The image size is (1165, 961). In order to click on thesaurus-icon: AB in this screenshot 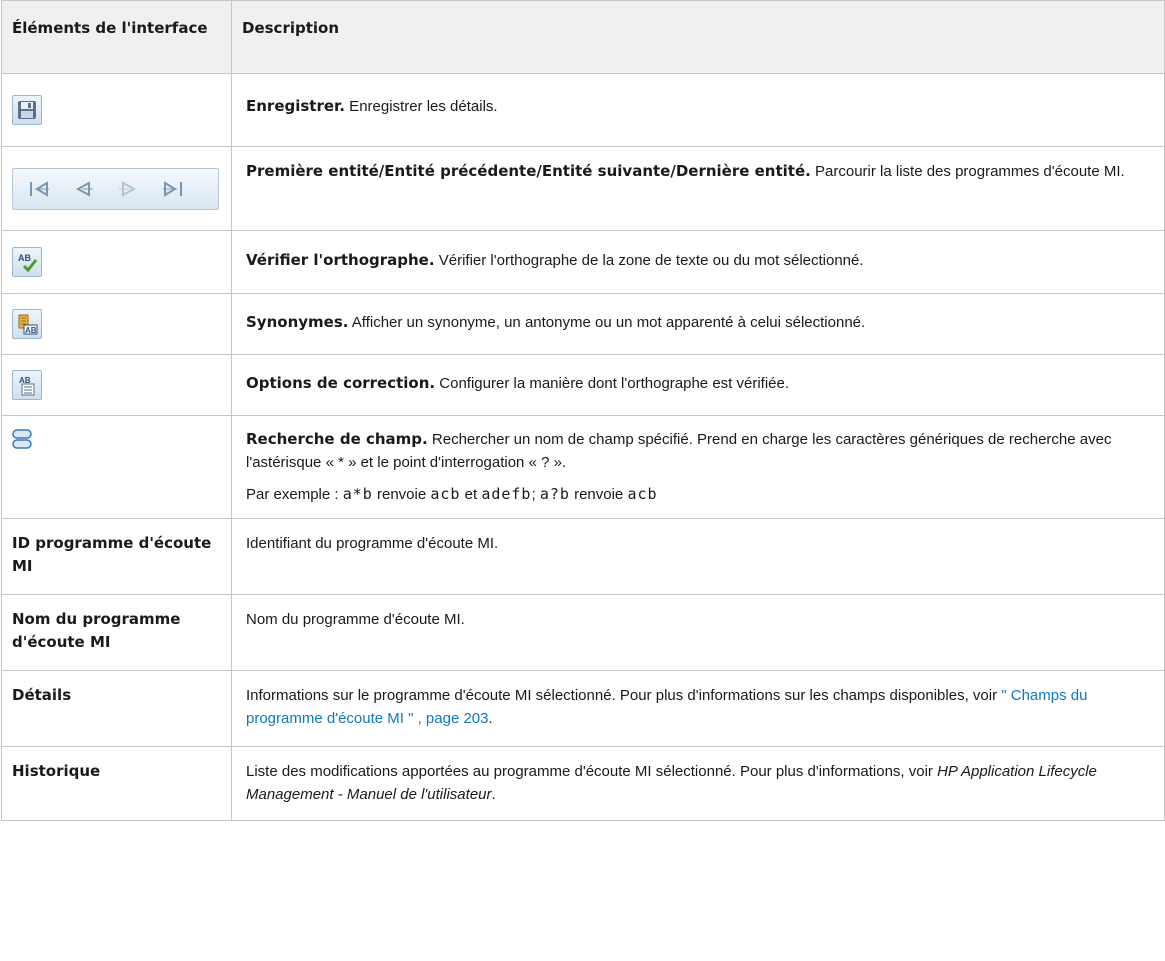, I will do `click(27, 324)`.